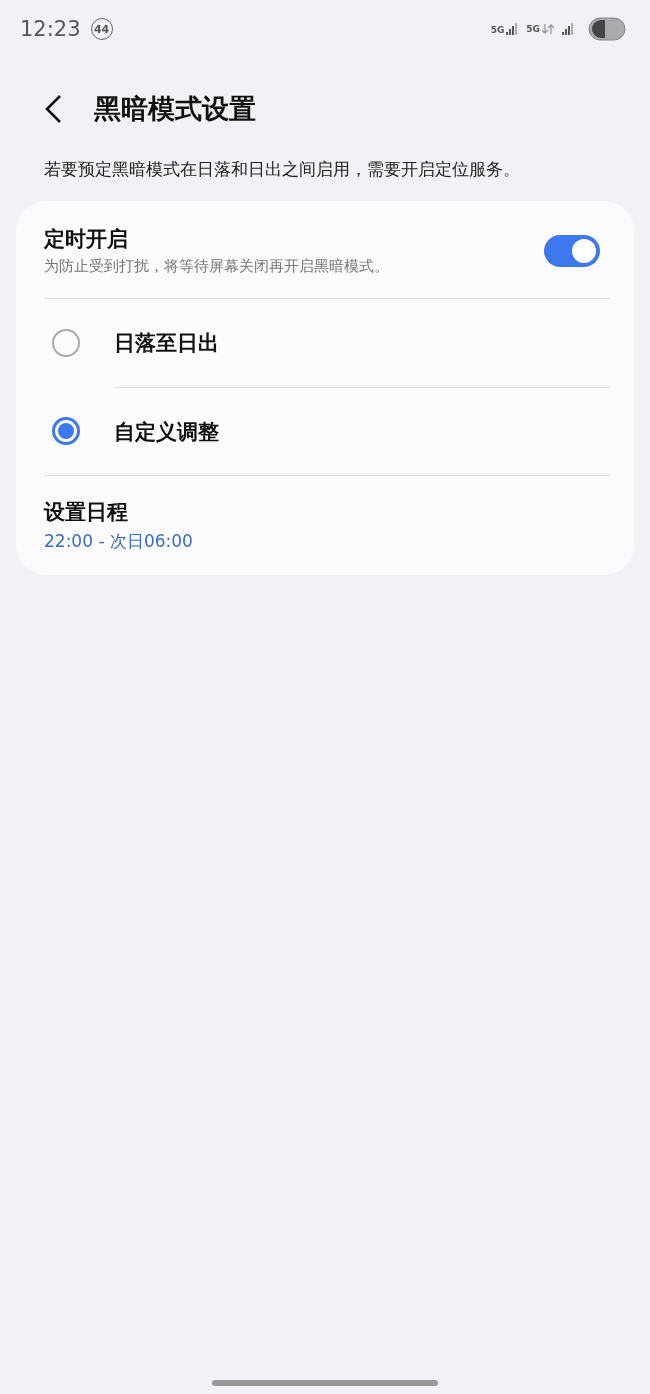 The height and width of the screenshot is (1394, 650). What do you see at coordinates (86, 239) in the screenshot?
I see `setting-label: 定时开启` at bounding box center [86, 239].